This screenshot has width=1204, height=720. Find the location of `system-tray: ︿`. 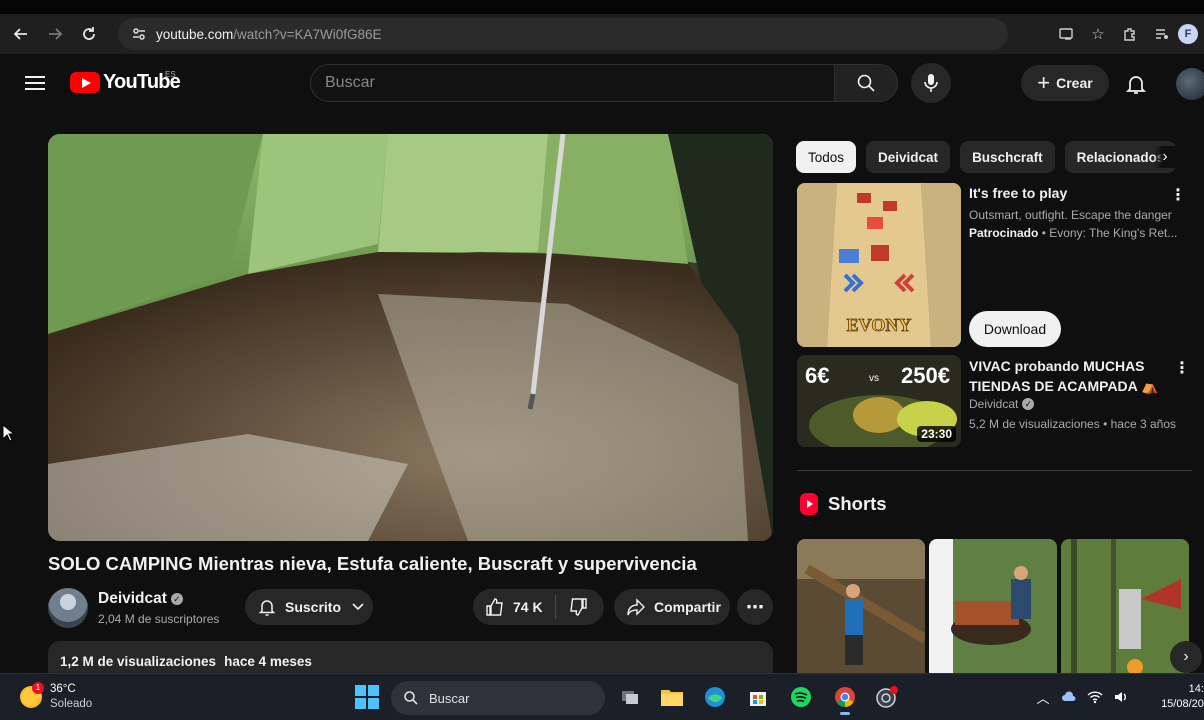

system-tray: ︿ is located at coordinates (1082, 697).